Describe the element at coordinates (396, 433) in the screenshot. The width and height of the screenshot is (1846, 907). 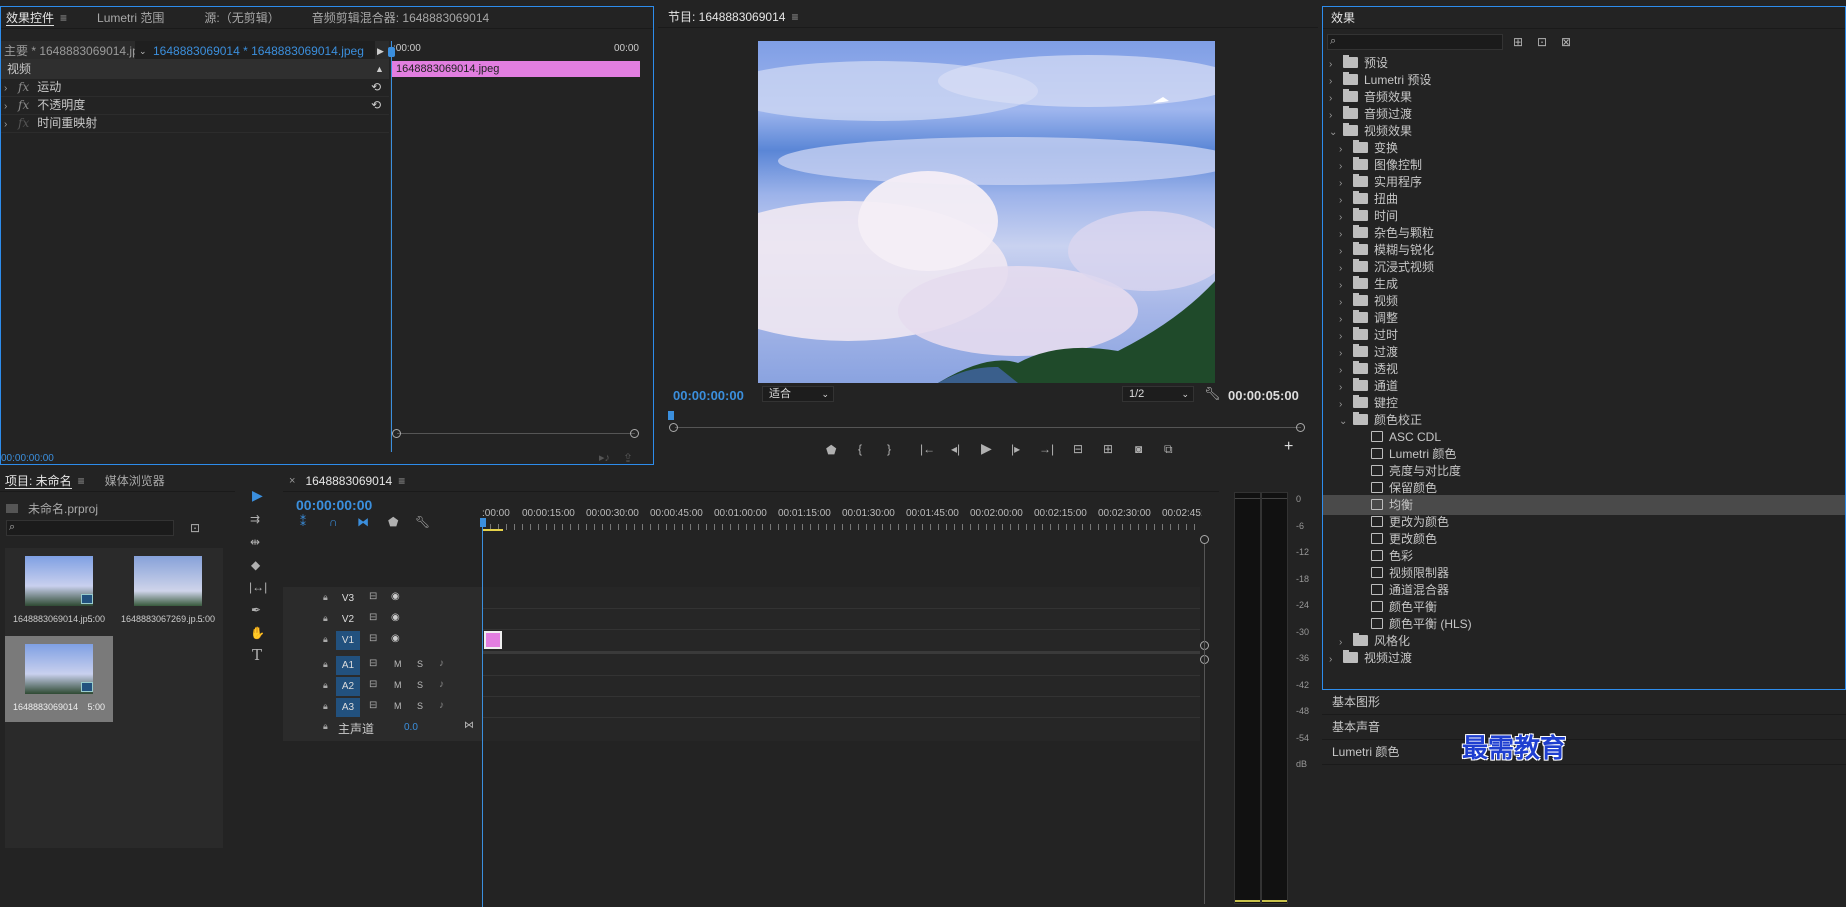
I see `scroll-handle-left` at that location.